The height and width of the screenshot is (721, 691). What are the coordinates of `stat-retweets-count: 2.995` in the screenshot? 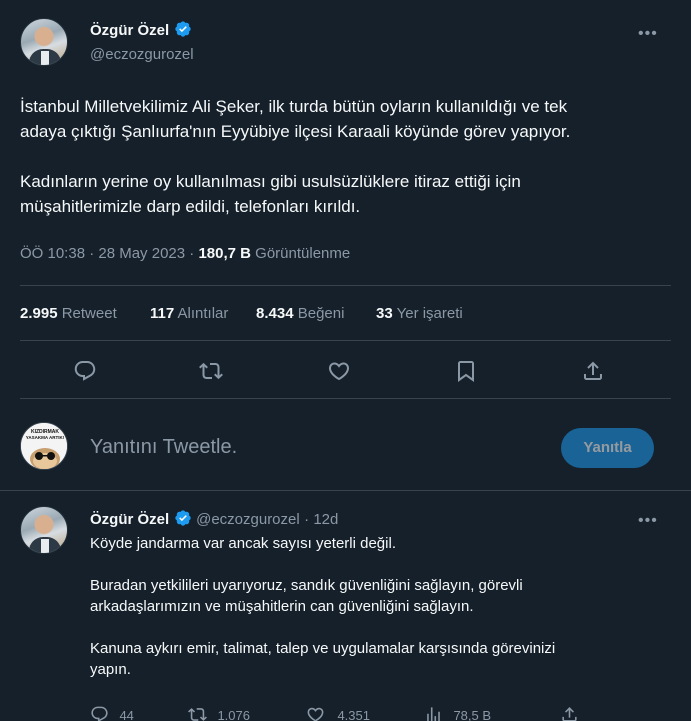 It's located at (39, 313).